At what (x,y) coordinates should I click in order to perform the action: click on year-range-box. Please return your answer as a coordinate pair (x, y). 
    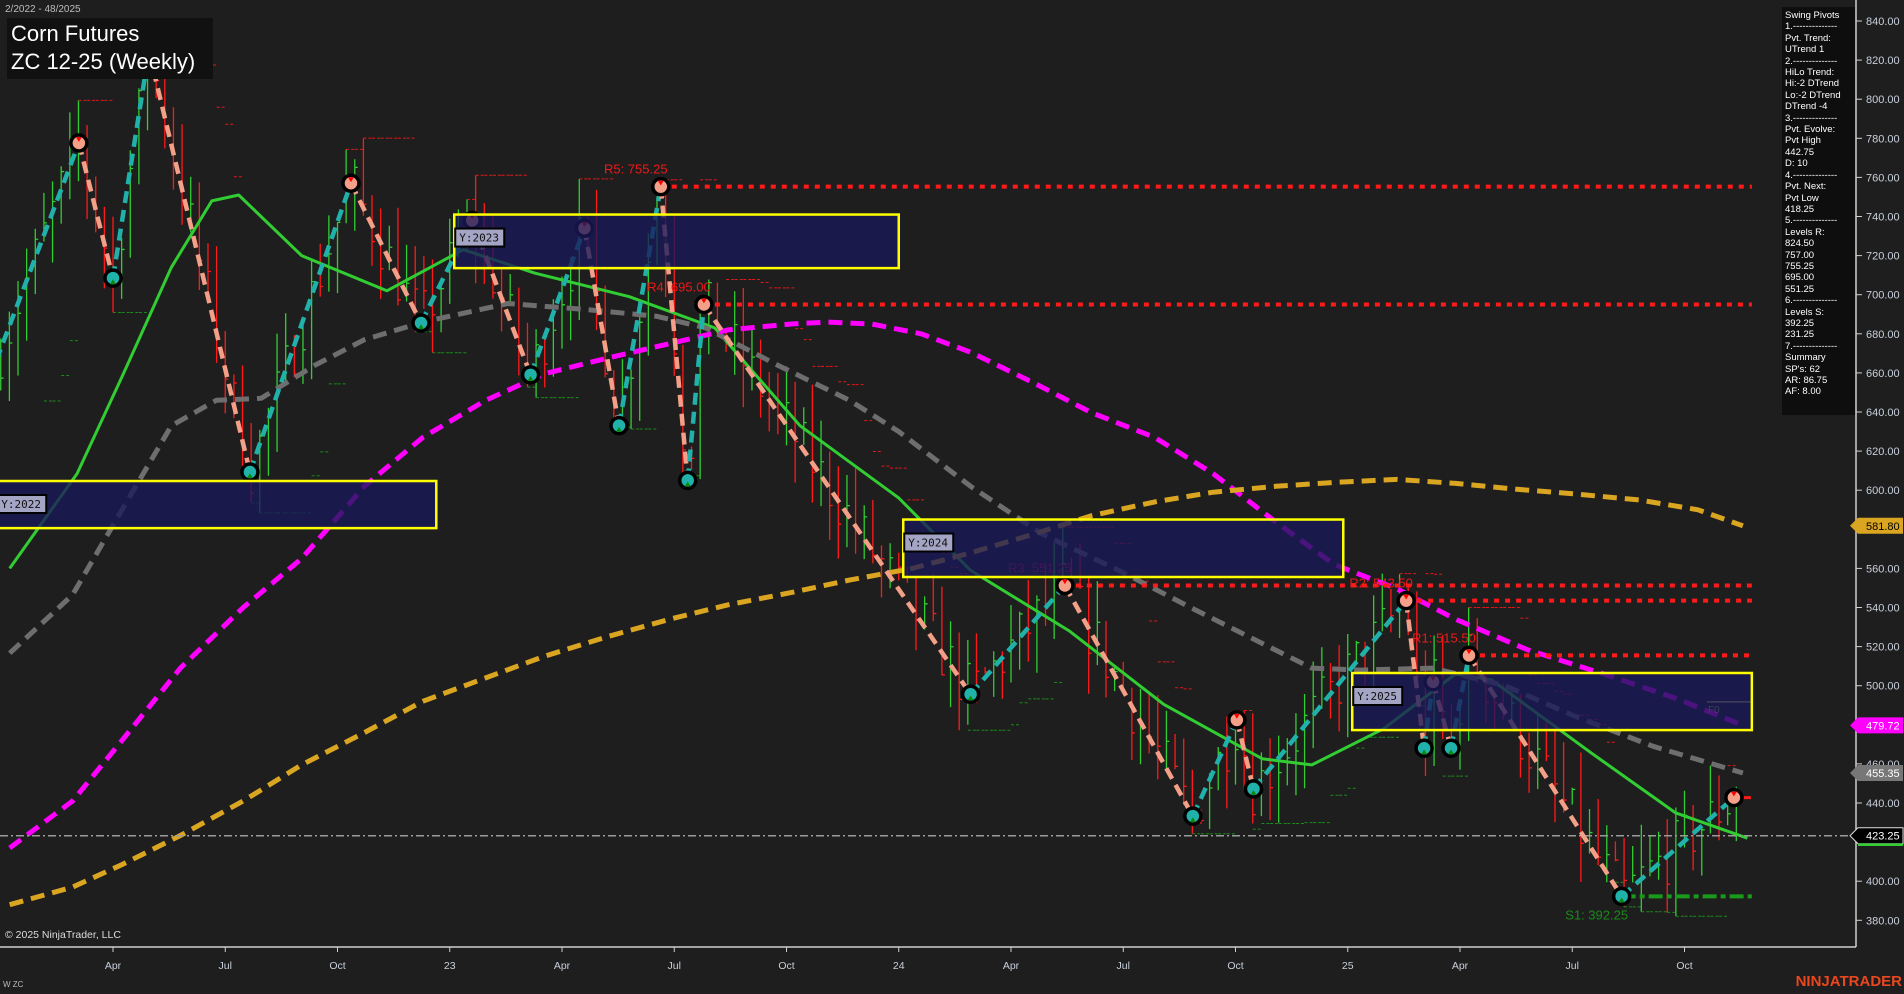
    Looking at the image, I should click on (676, 241).